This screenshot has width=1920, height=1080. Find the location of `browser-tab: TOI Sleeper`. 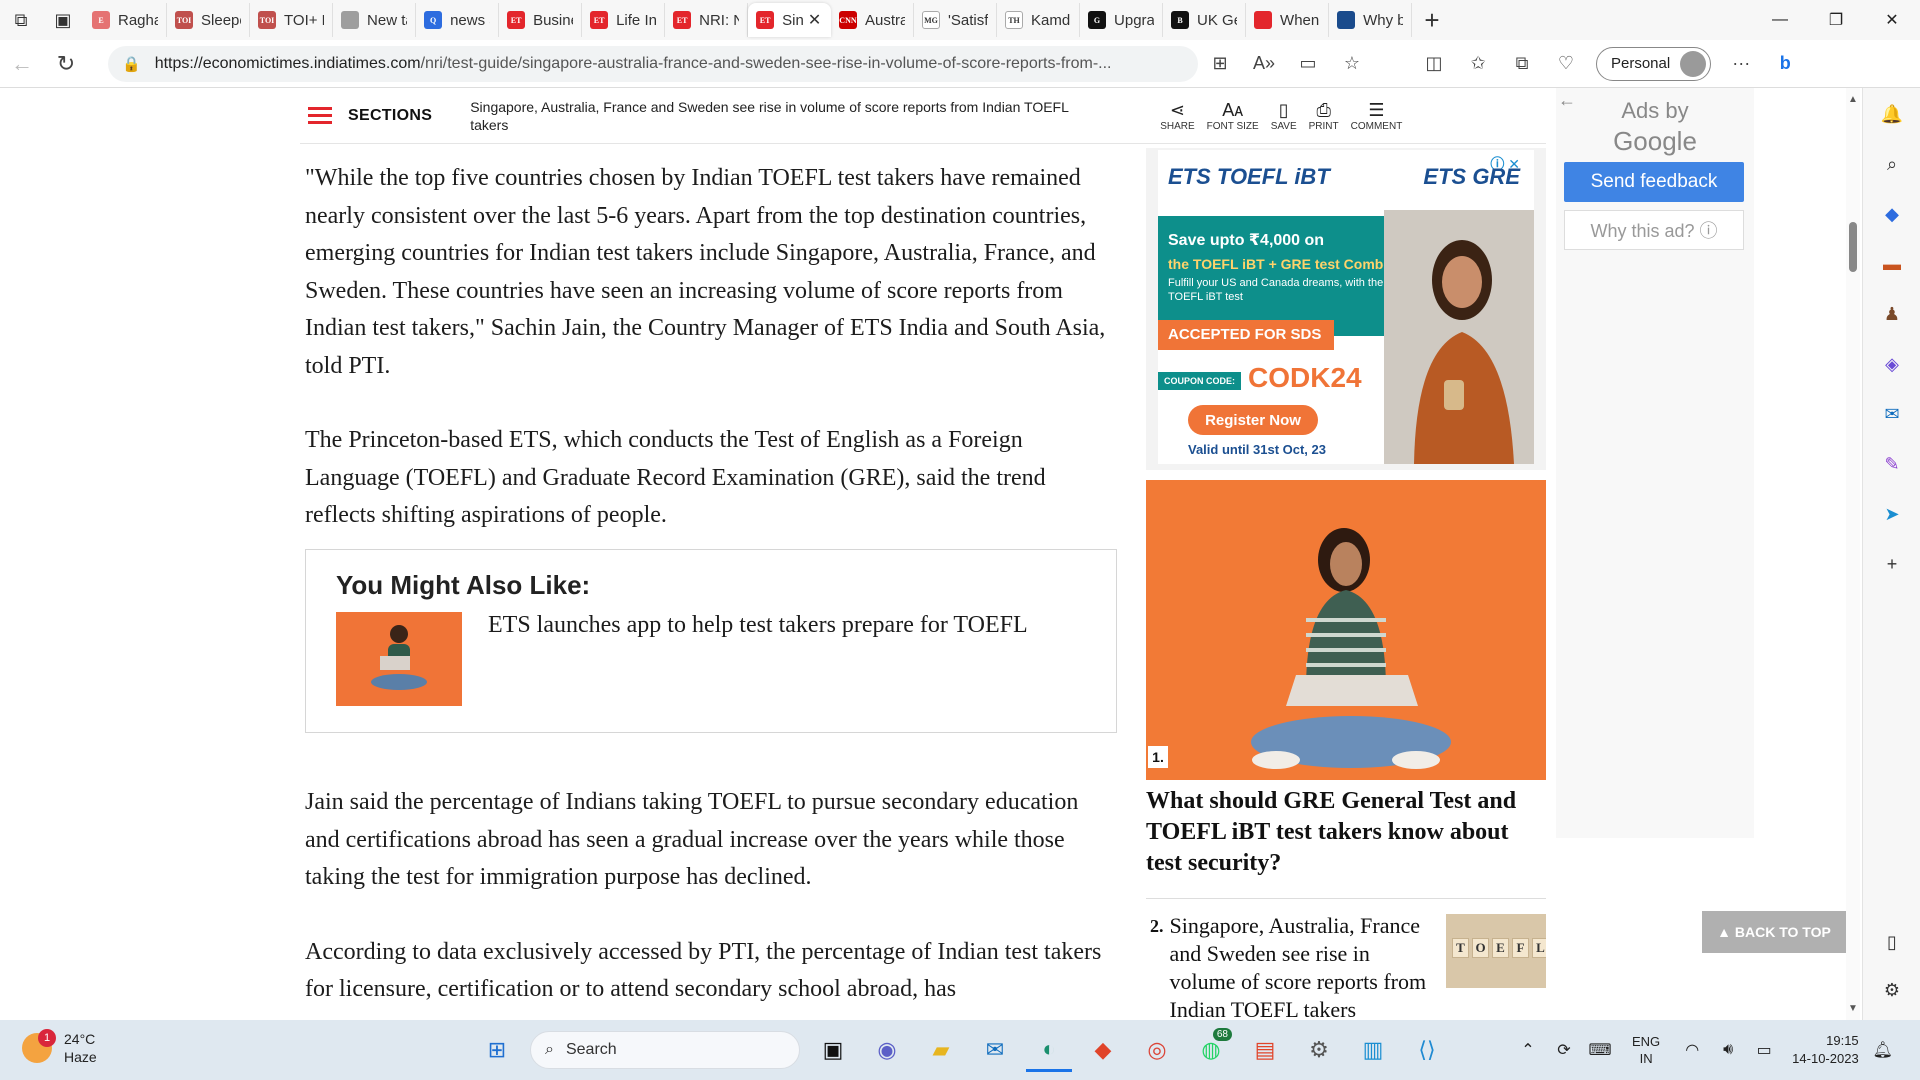

browser-tab: TOI Sleeper is located at coordinates (209, 20).